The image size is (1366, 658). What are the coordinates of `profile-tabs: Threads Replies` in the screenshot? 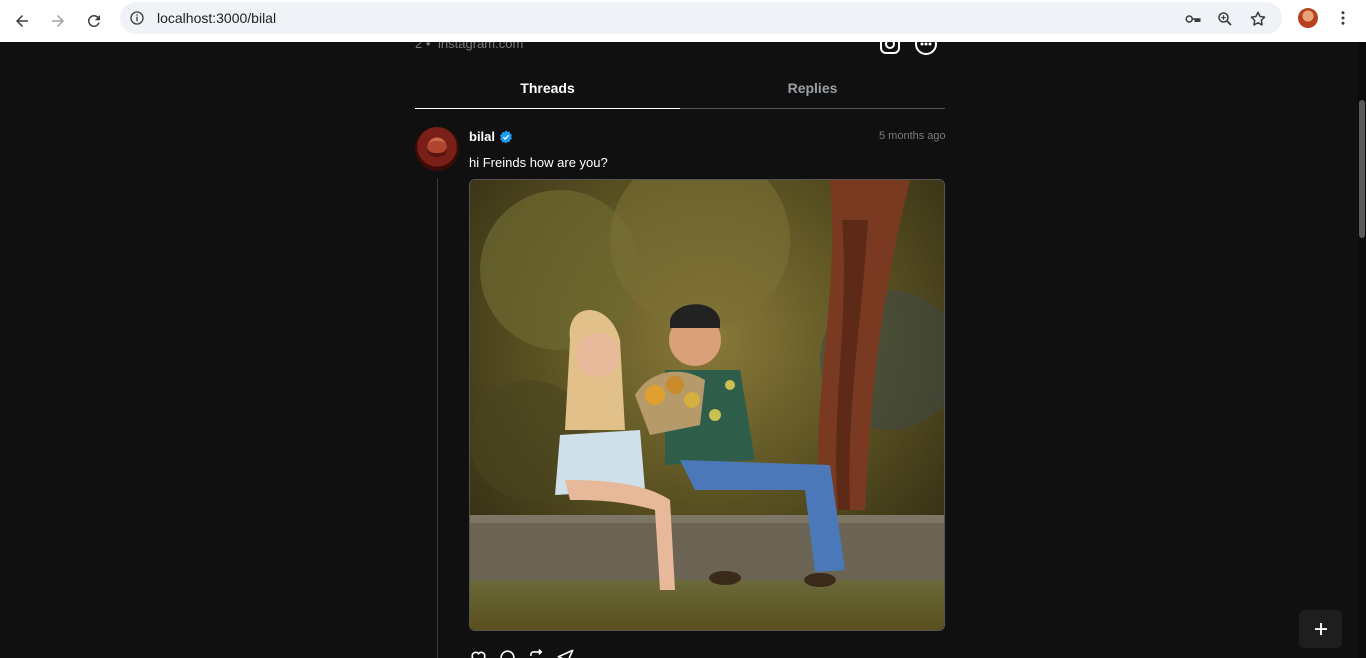 It's located at (680, 90).